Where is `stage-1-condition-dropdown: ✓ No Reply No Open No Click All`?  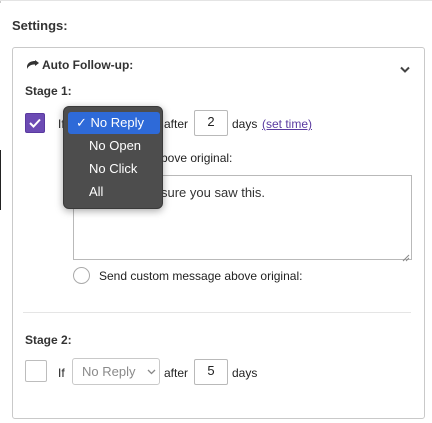 stage-1-condition-dropdown: ✓ No Reply No Open No Click All is located at coordinates (113, 157).